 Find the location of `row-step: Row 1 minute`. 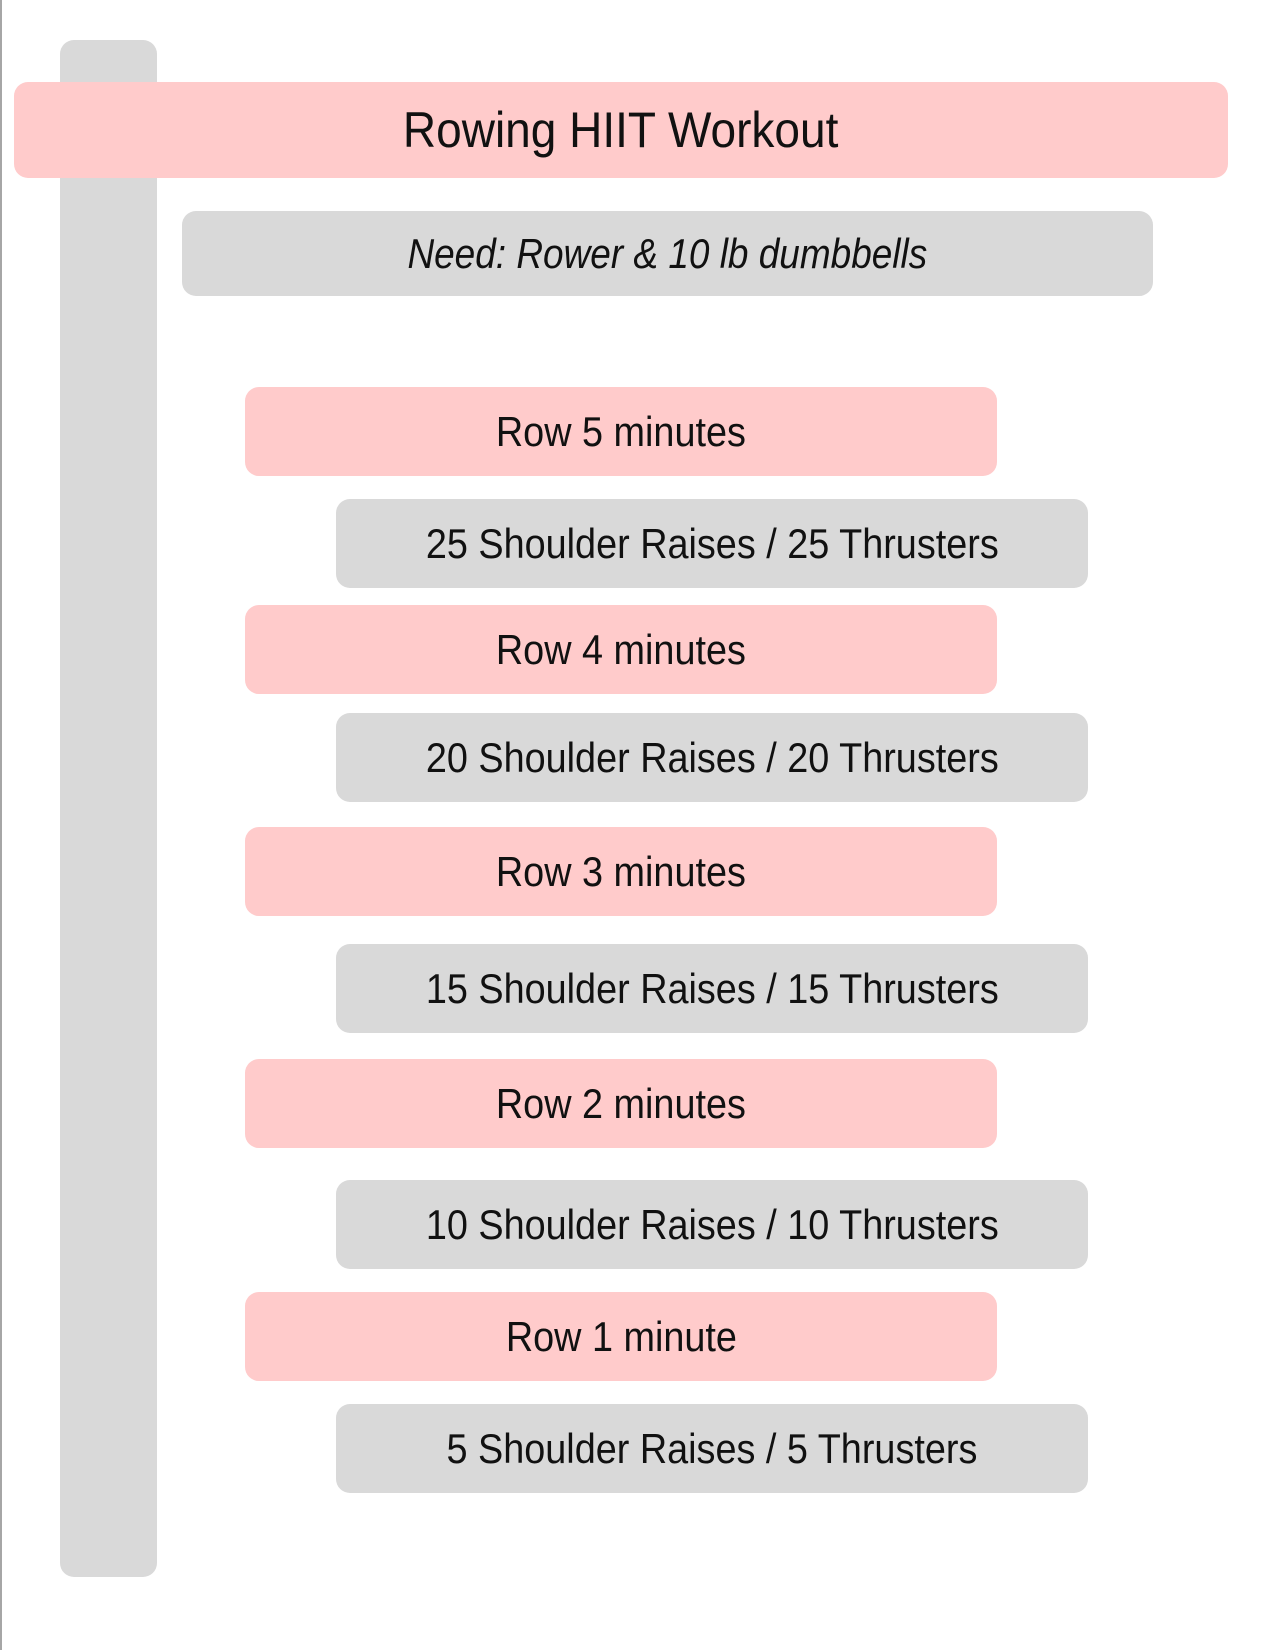

row-step: Row 1 minute is located at coordinates (621, 1336).